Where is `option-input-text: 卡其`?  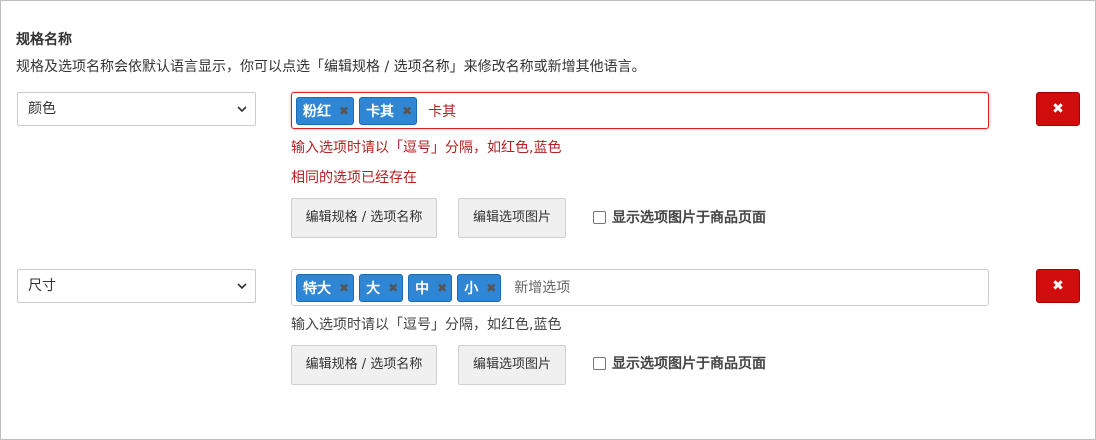
option-input-text: 卡其 is located at coordinates (442, 111).